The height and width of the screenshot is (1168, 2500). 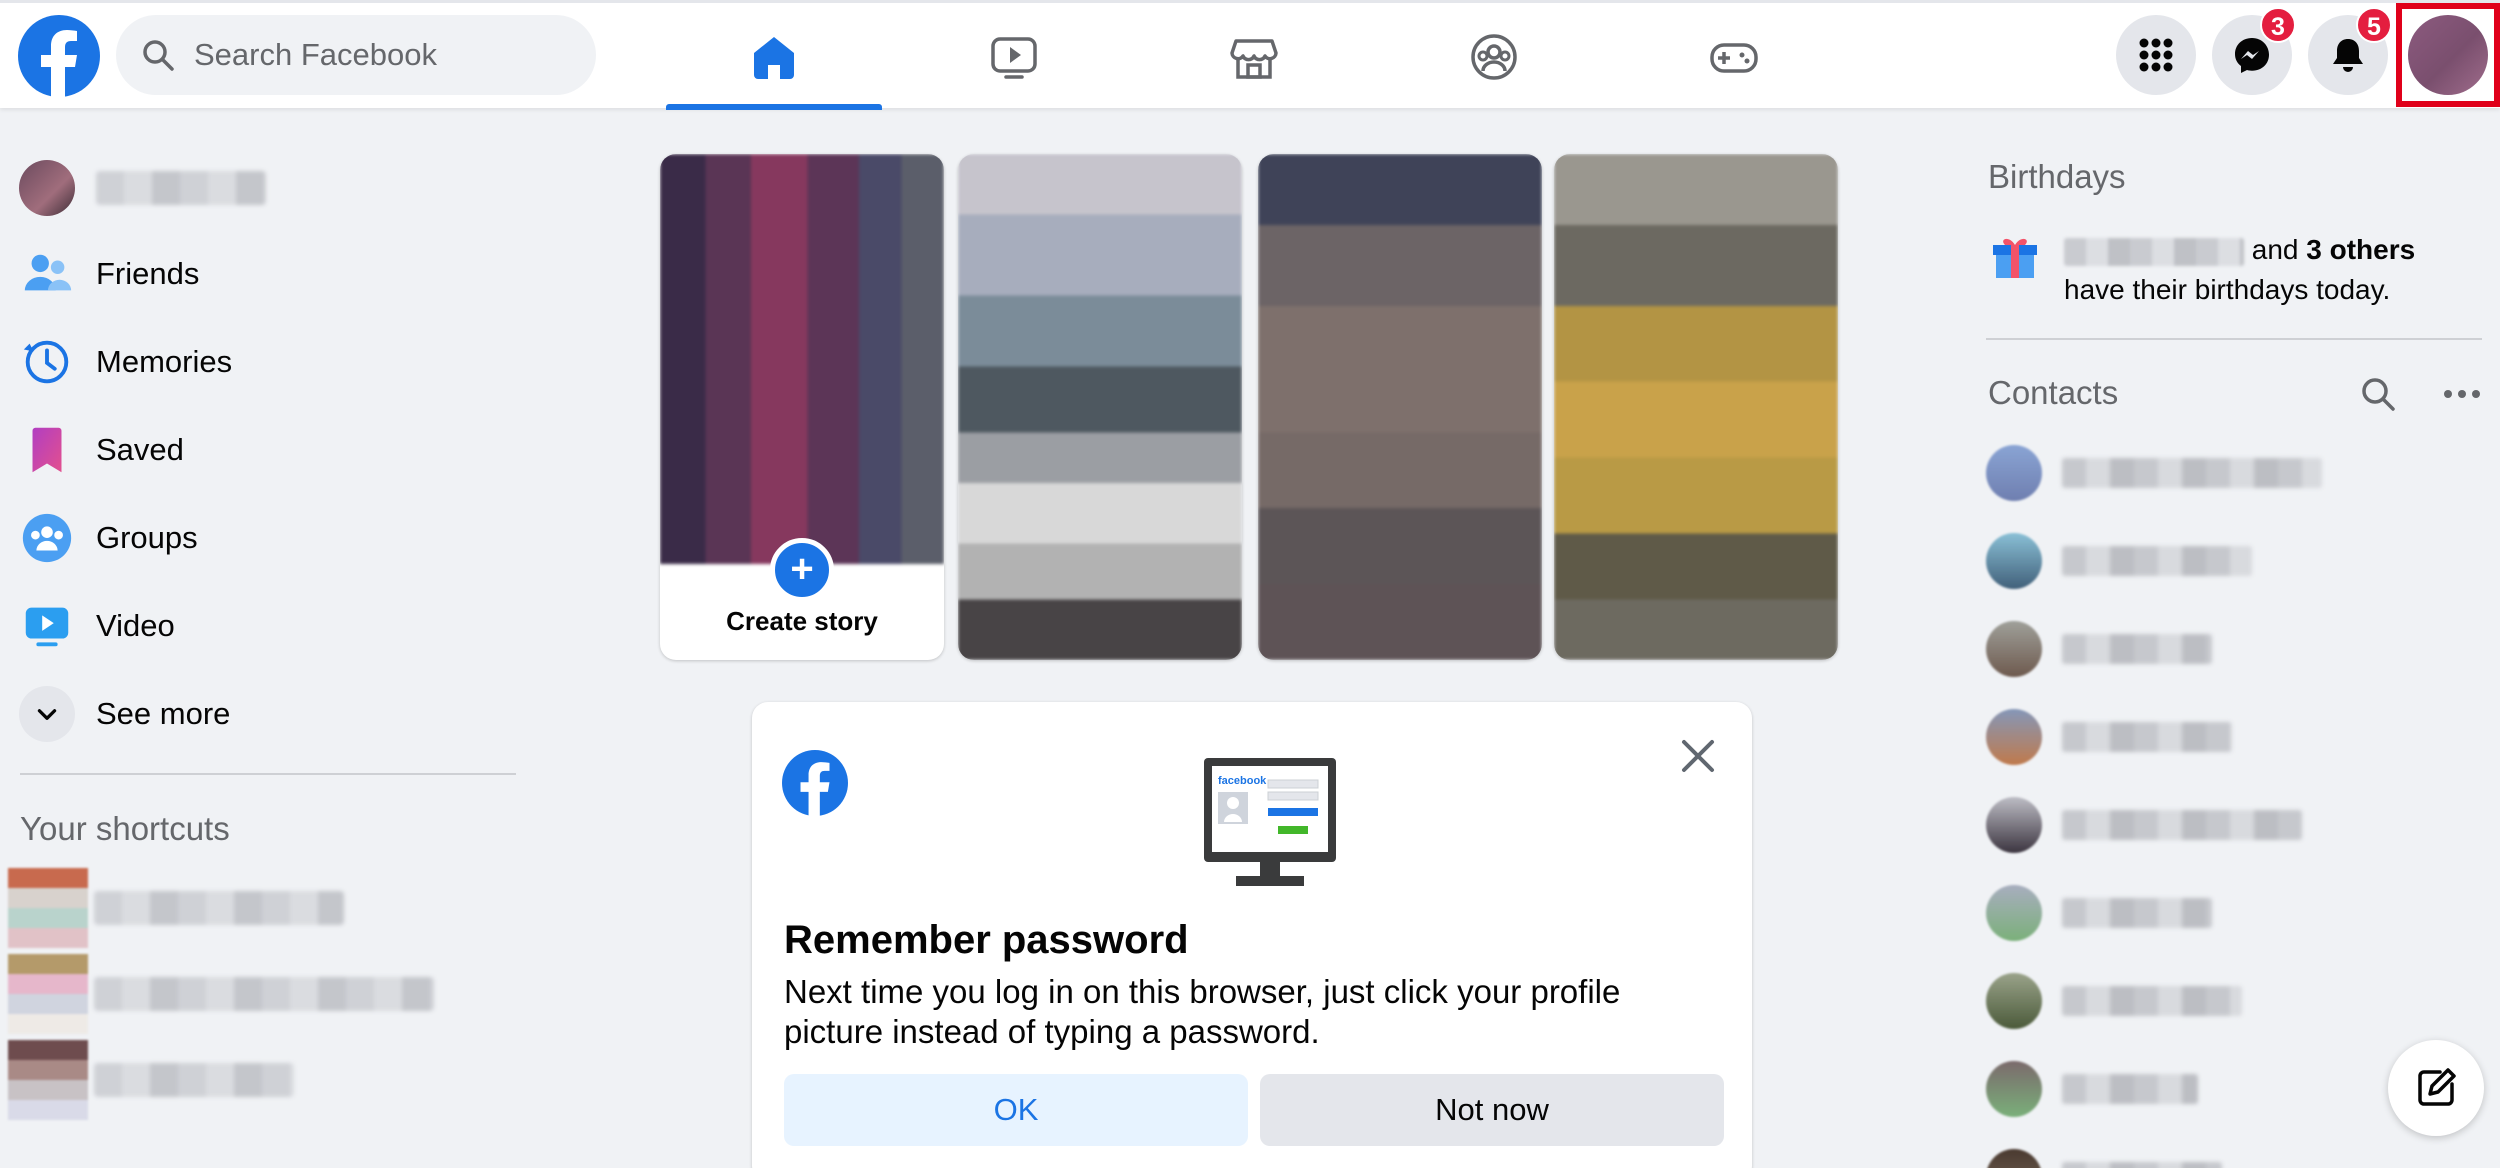 I want to click on facebook-logo-icon, so click(x=59, y=56).